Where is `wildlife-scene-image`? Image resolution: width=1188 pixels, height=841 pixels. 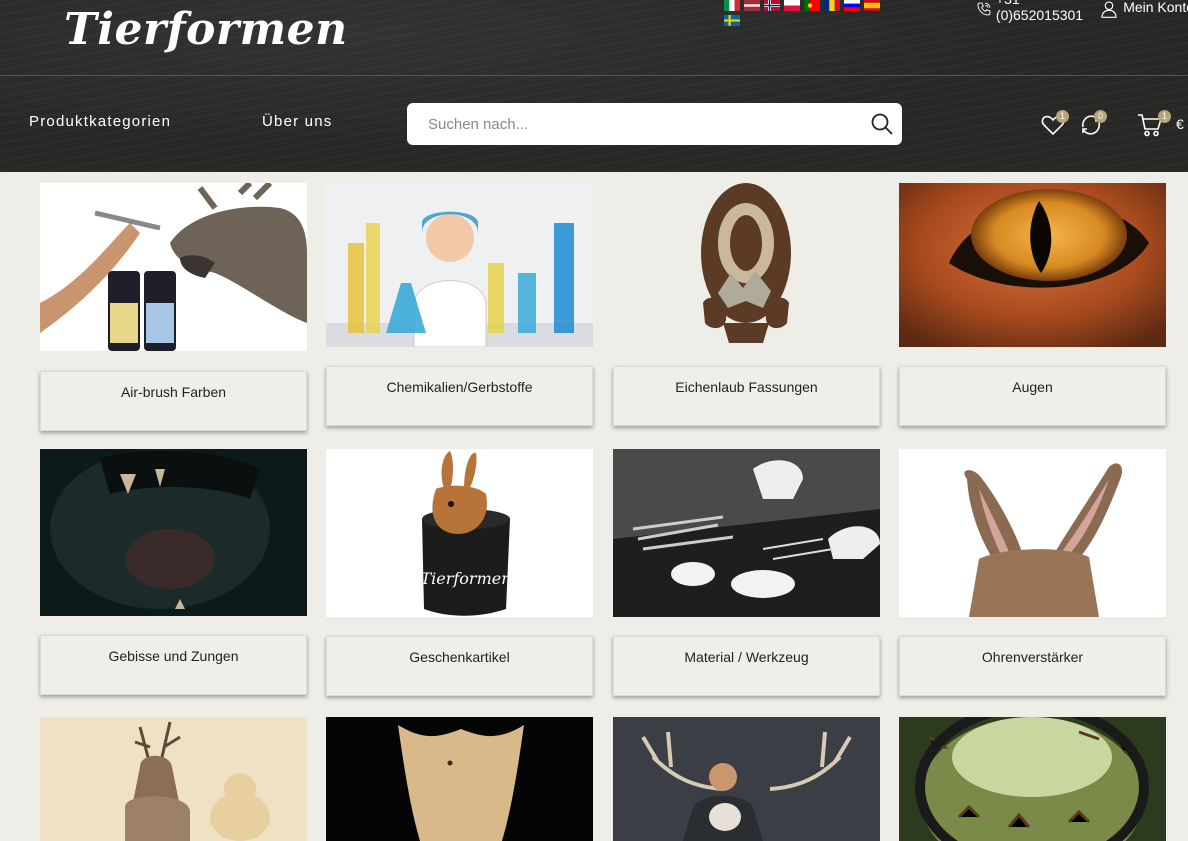 wildlife-scene-image is located at coordinates (1032, 779).